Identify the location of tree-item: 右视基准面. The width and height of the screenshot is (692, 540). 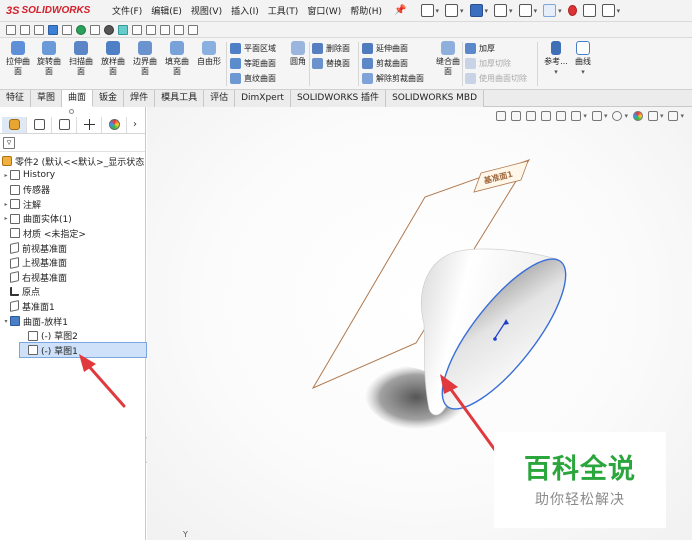
(34, 277).